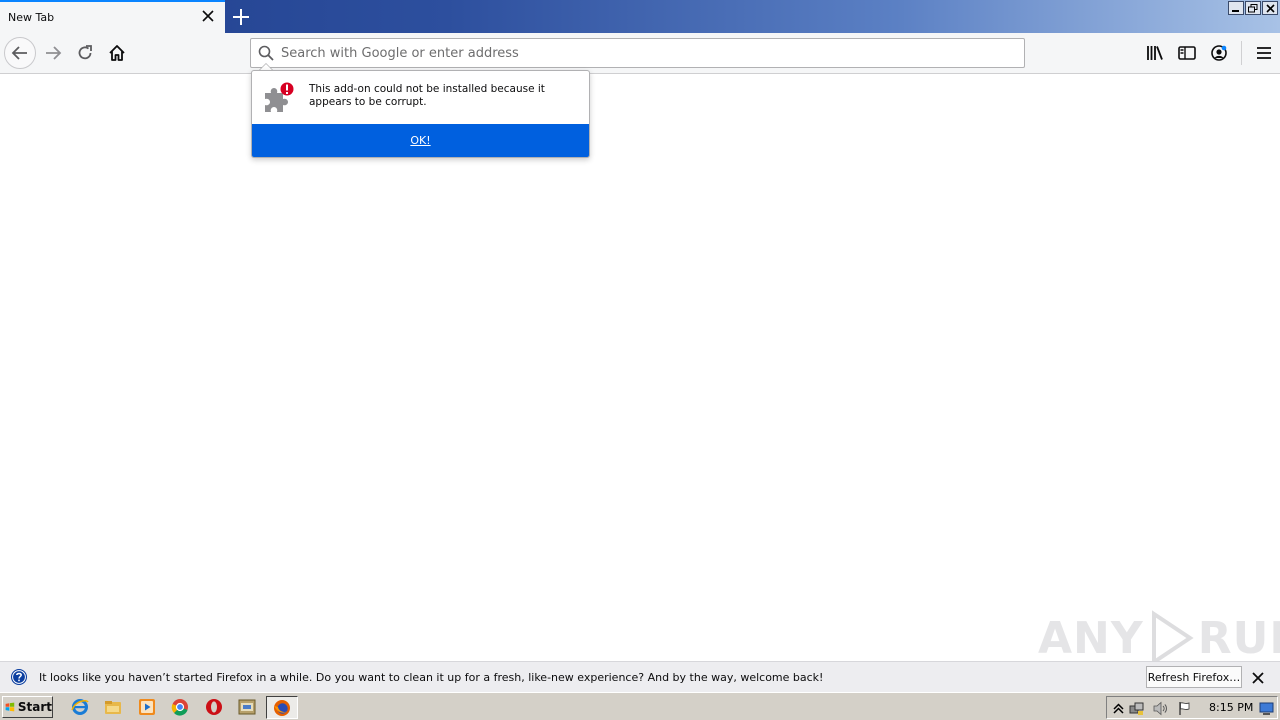  I want to click on account-button, so click(1219, 53).